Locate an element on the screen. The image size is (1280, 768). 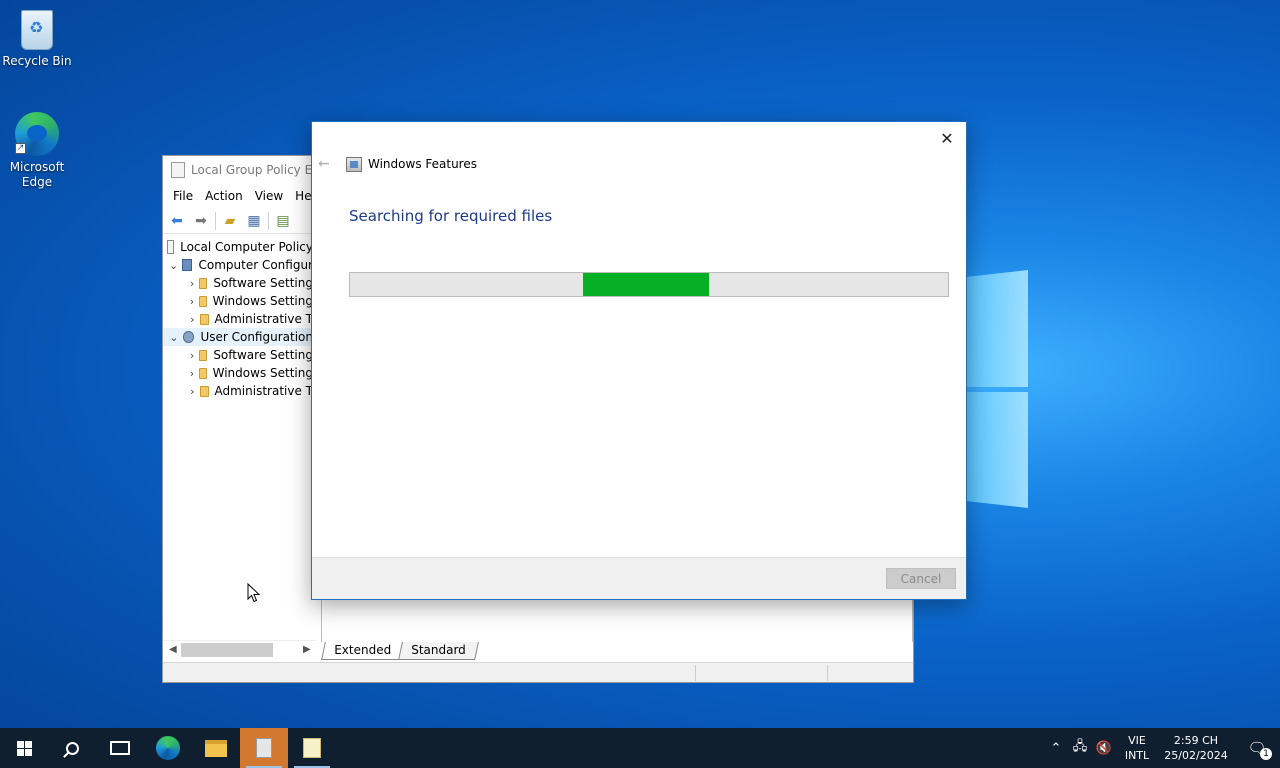
task-view-button is located at coordinates (120, 748).